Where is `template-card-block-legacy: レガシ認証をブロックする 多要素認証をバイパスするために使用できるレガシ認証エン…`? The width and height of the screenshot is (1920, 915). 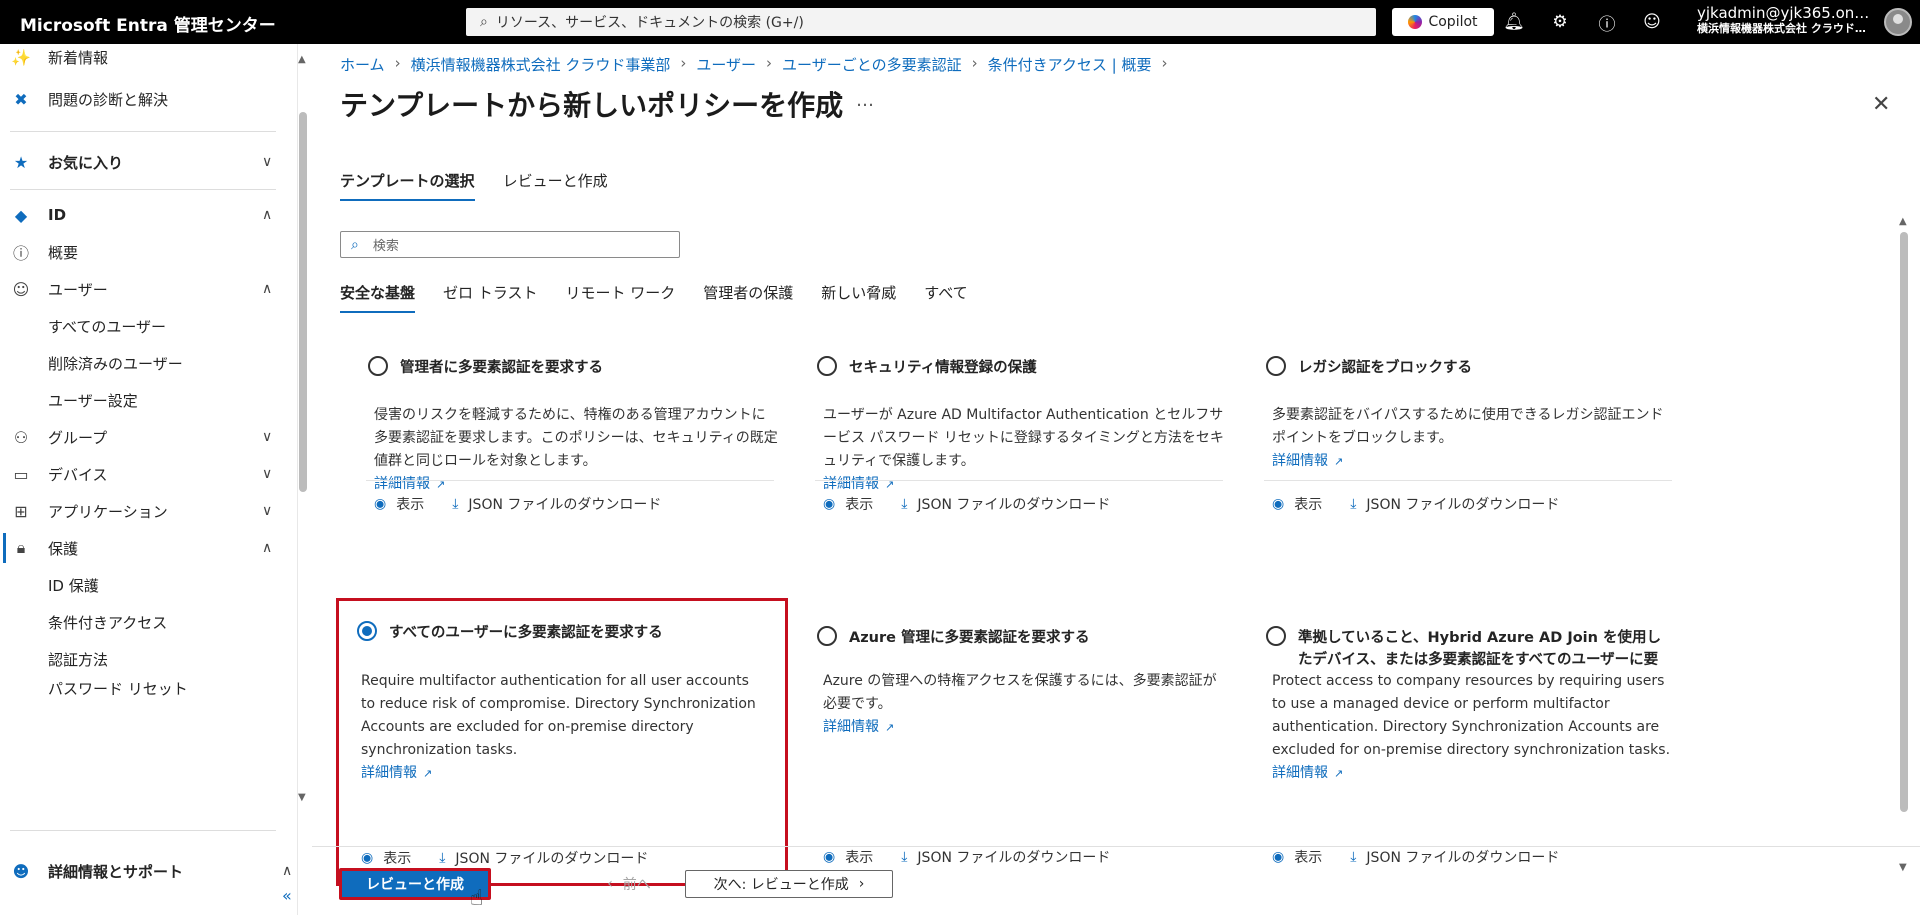
template-card-block-legacy: レガシ認証をブロックする 多要素認証をバイパスするために使用できるレガシ認証エン… is located at coordinates (1469, 463).